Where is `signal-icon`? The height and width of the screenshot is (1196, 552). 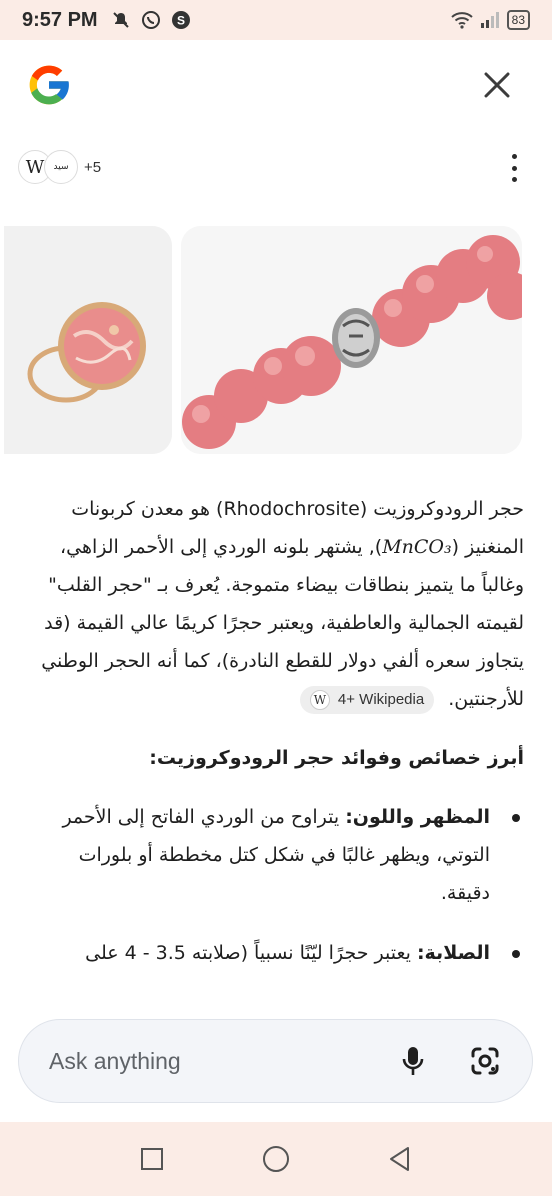 signal-icon is located at coordinates (490, 20).